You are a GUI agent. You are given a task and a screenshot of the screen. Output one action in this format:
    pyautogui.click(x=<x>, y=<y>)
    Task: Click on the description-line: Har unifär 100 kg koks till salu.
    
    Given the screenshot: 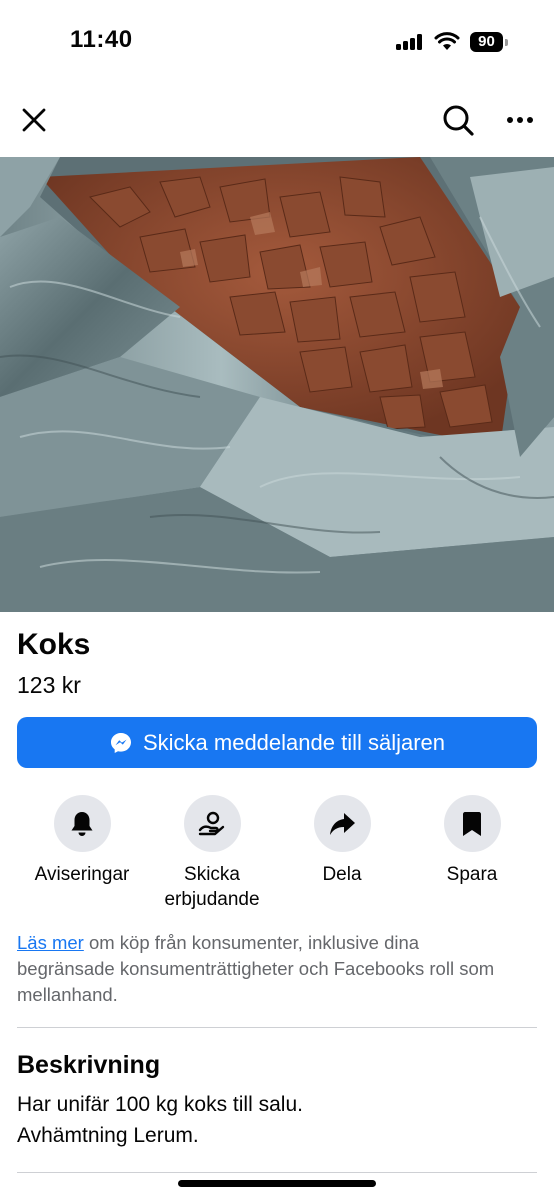 What is the action you would take?
    pyautogui.click(x=160, y=1104)
    